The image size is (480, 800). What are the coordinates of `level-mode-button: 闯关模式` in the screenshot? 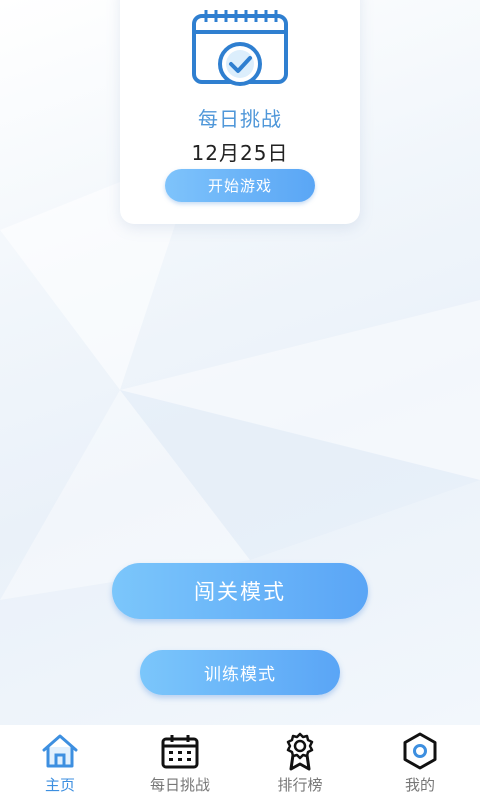 It's located at (240, 591).